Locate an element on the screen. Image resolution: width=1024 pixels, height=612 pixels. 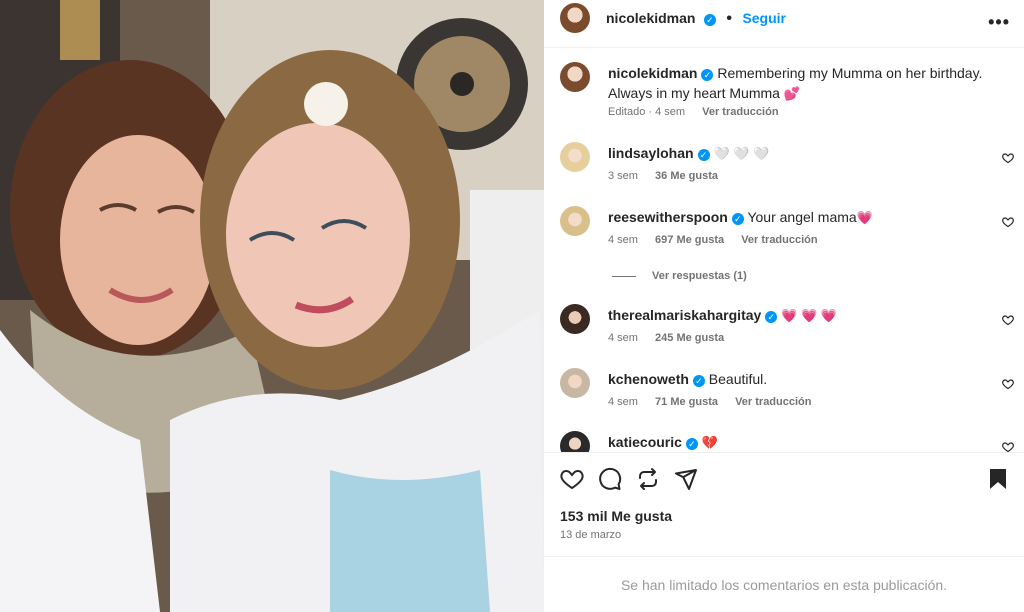
bookmark-icon is located at coordinates (998, 479).